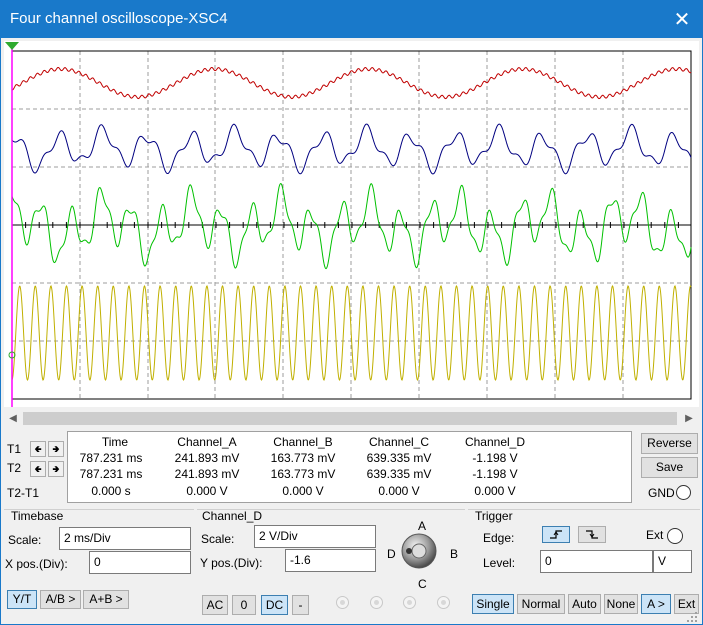 The height and width of the screenshot is (625, 703). I want to click on edge-rising-button, so click(556, 534).